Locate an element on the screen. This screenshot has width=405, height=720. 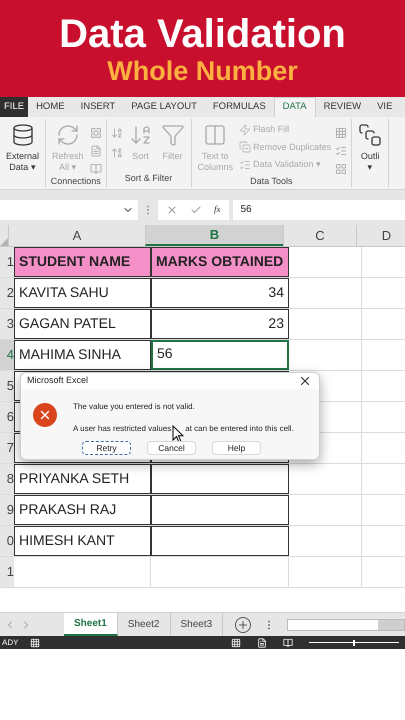
name-box is located at coordinates (69, 210).